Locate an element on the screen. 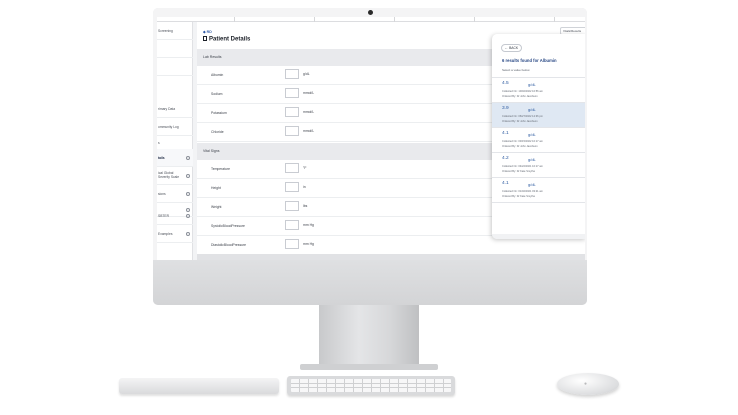 The width and height of the screenshot is (738, 415). keyboard is located at coordinates (371, 385).